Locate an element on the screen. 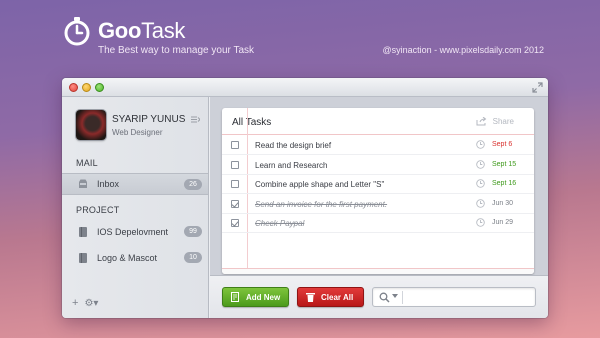  task-text: Read the design brief is located at coordinates (293, 145).